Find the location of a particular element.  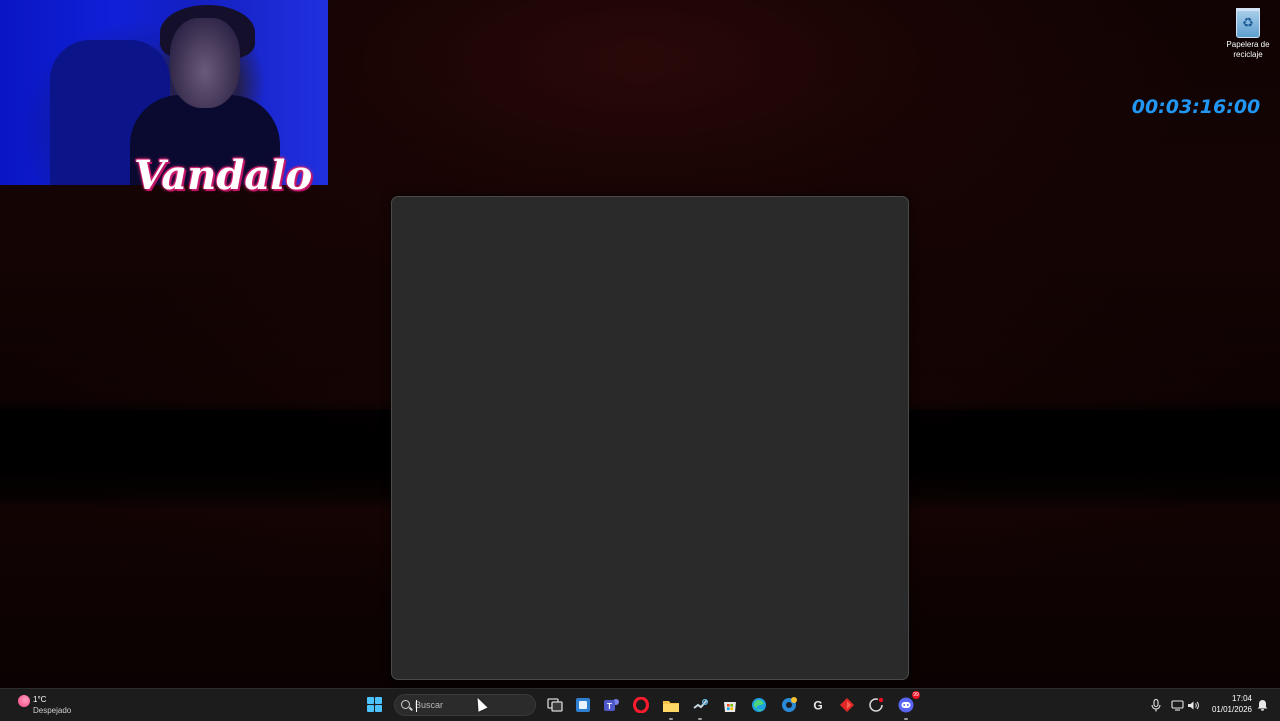

g-app-icon: G is located at coordinates (817, 706).